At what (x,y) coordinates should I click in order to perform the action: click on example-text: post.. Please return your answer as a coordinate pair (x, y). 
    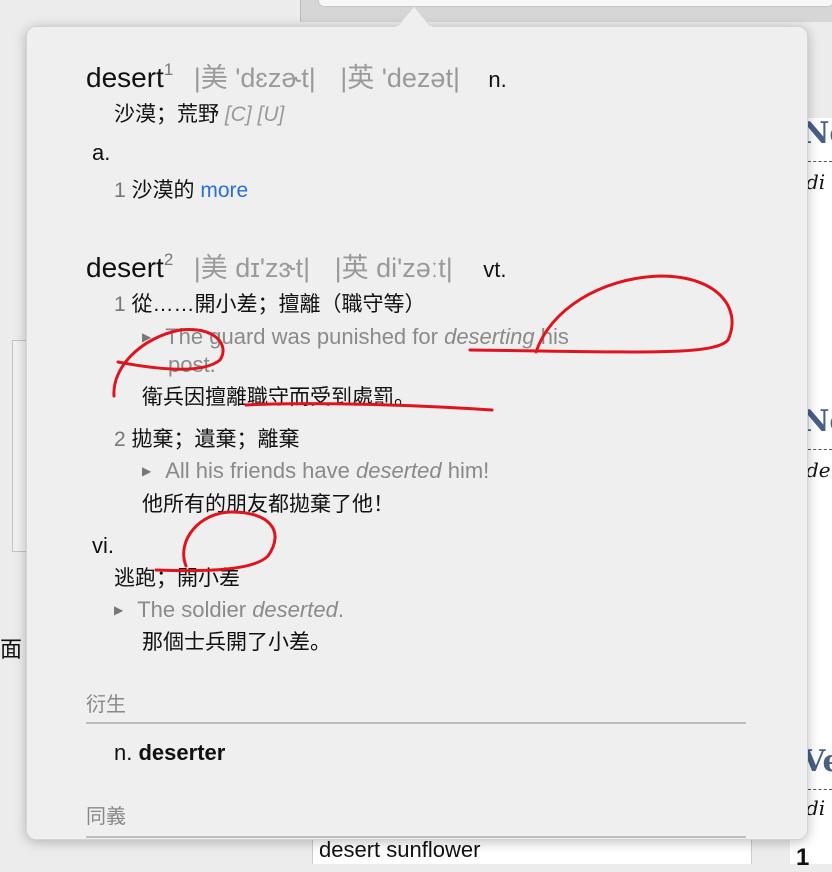
    Looking at the image, I should click on (192, 364).